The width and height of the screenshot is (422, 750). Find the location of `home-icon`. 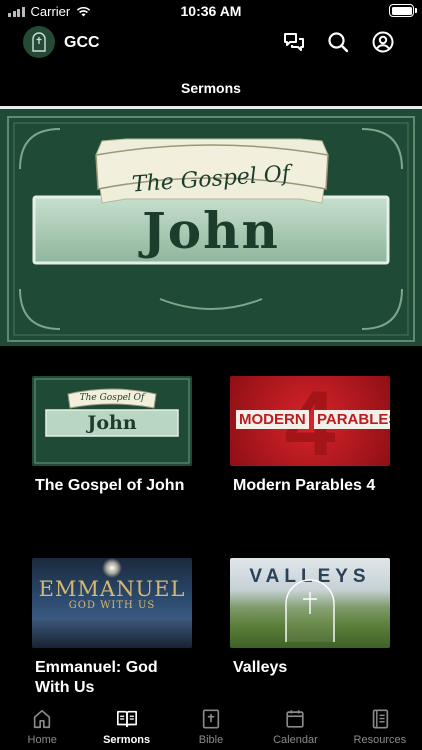

home-icon is located at coordinates (42, 719).